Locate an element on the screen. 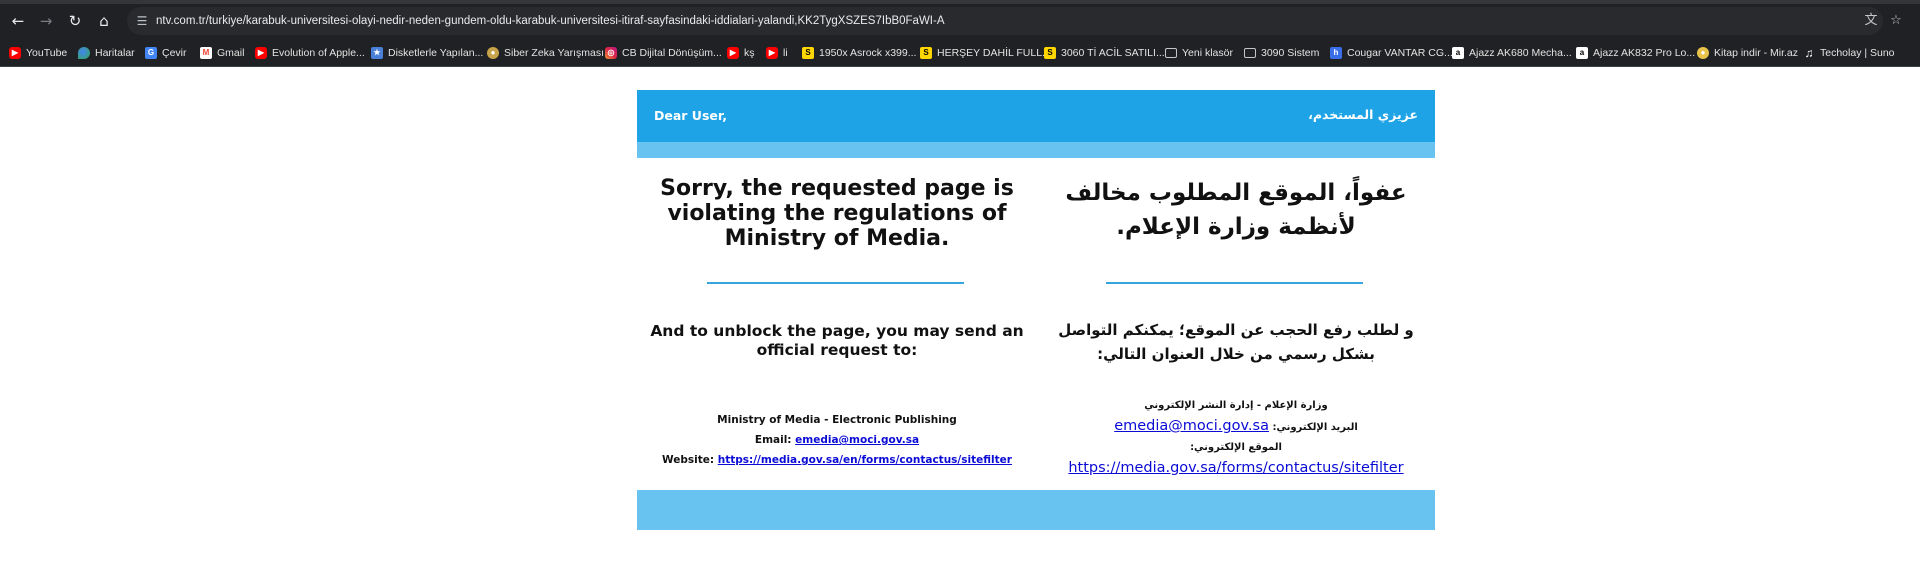  bookmark-folder-yeni-klasor: Yeni klasör is located at coordinates (1199, 53).